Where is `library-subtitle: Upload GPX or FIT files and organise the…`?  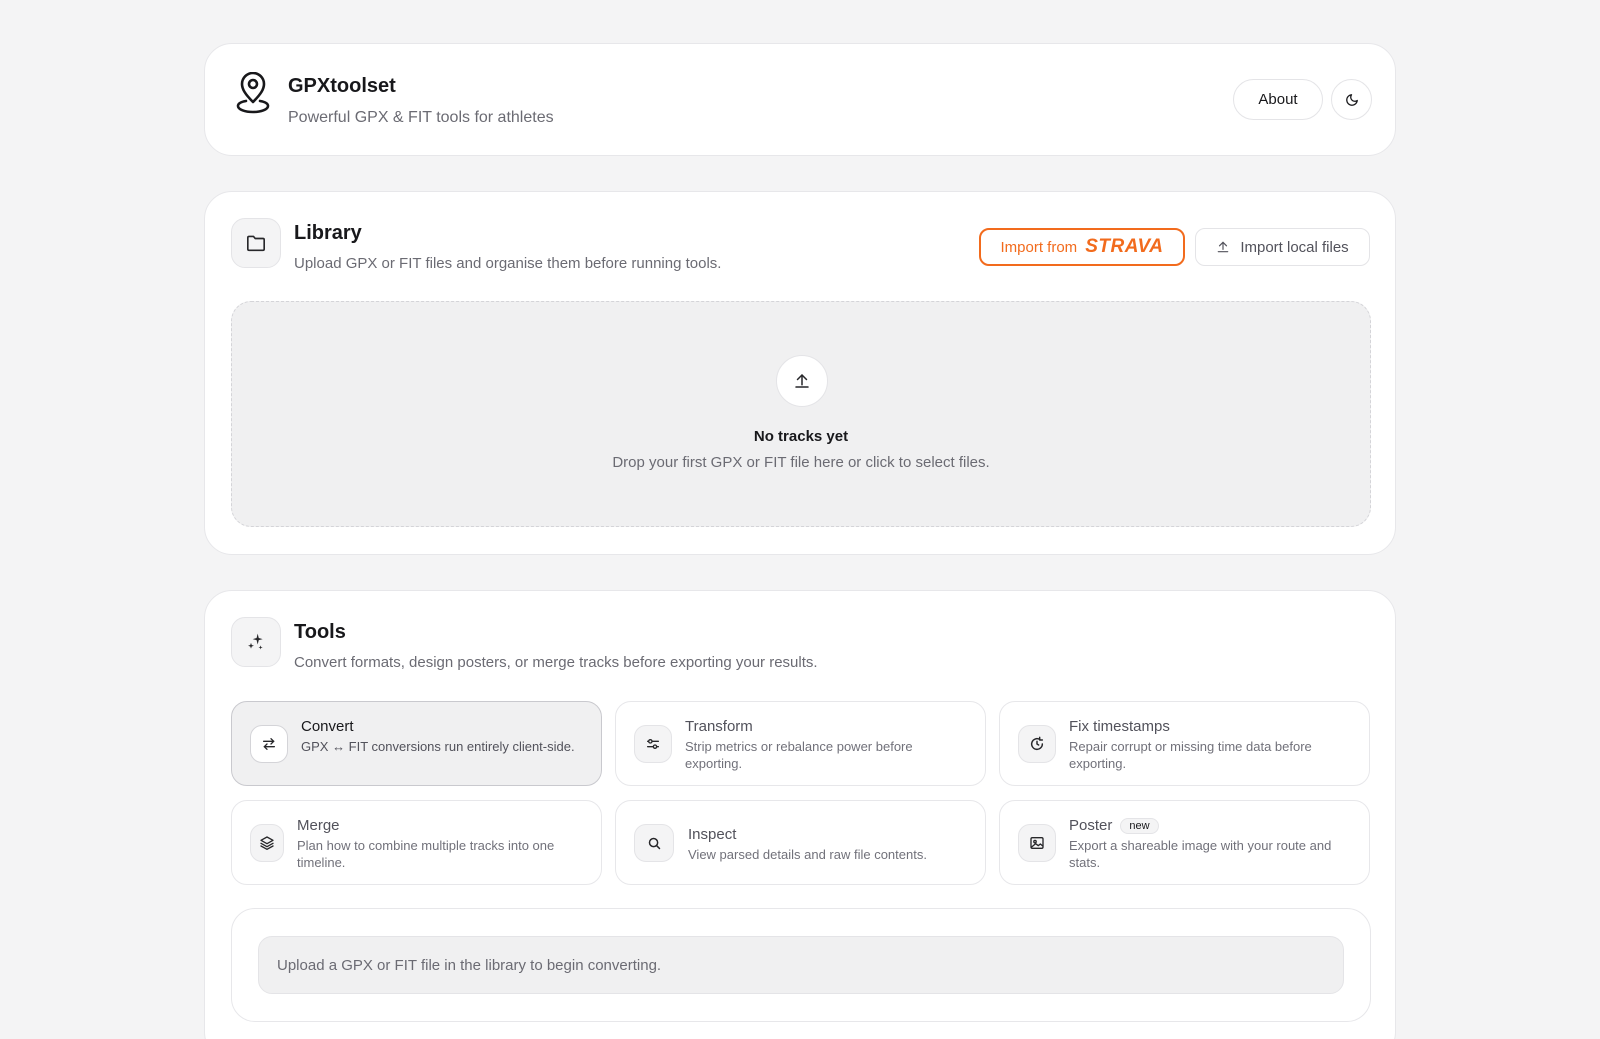
library-subtitle: Upload GPX or FIT files and organise the… is located at coordinates (508, 263).